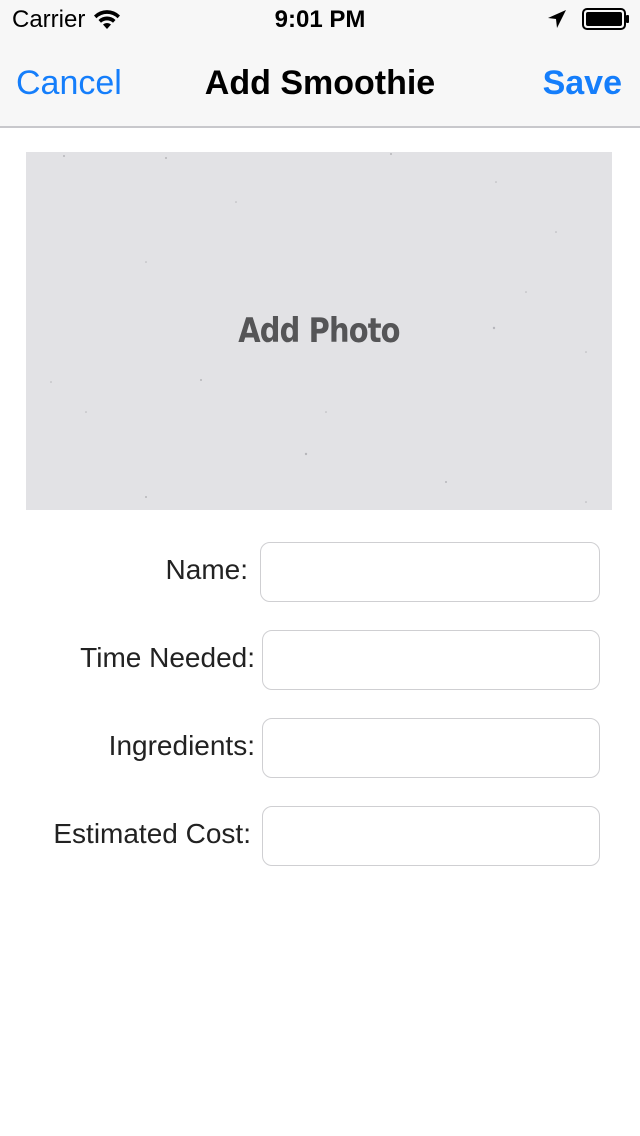 The image size is (640, 1136). What do you see at coordinates (431, 836) in the screenshot?
I see `estimated-cost-field` at bounding box center [431, 836].